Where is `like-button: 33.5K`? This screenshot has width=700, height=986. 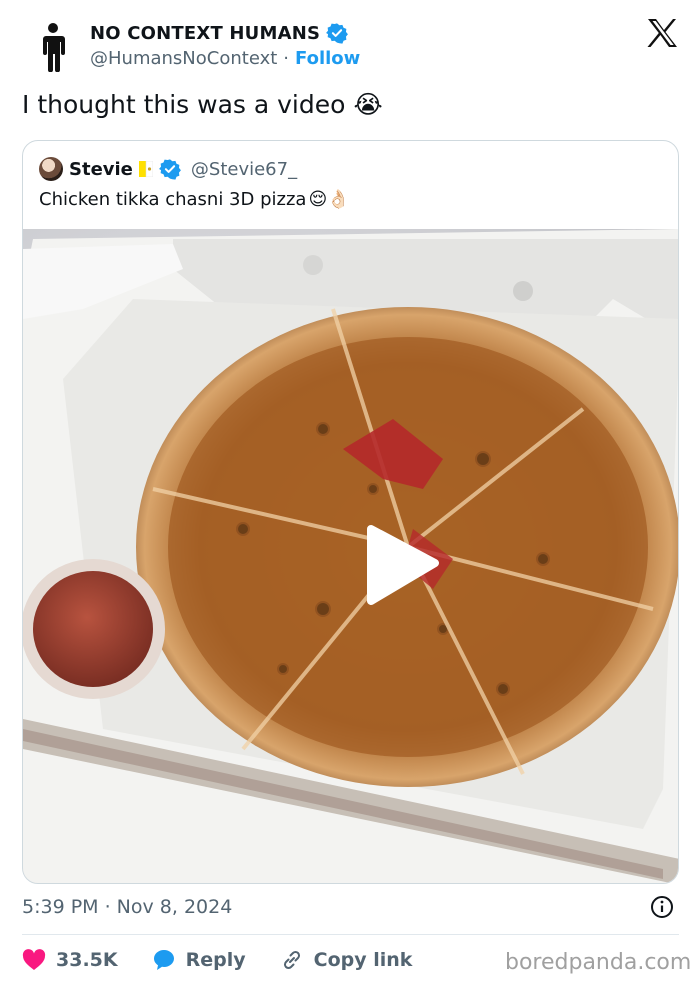 like-button: 33.5K is located at coordinates (70, 960).